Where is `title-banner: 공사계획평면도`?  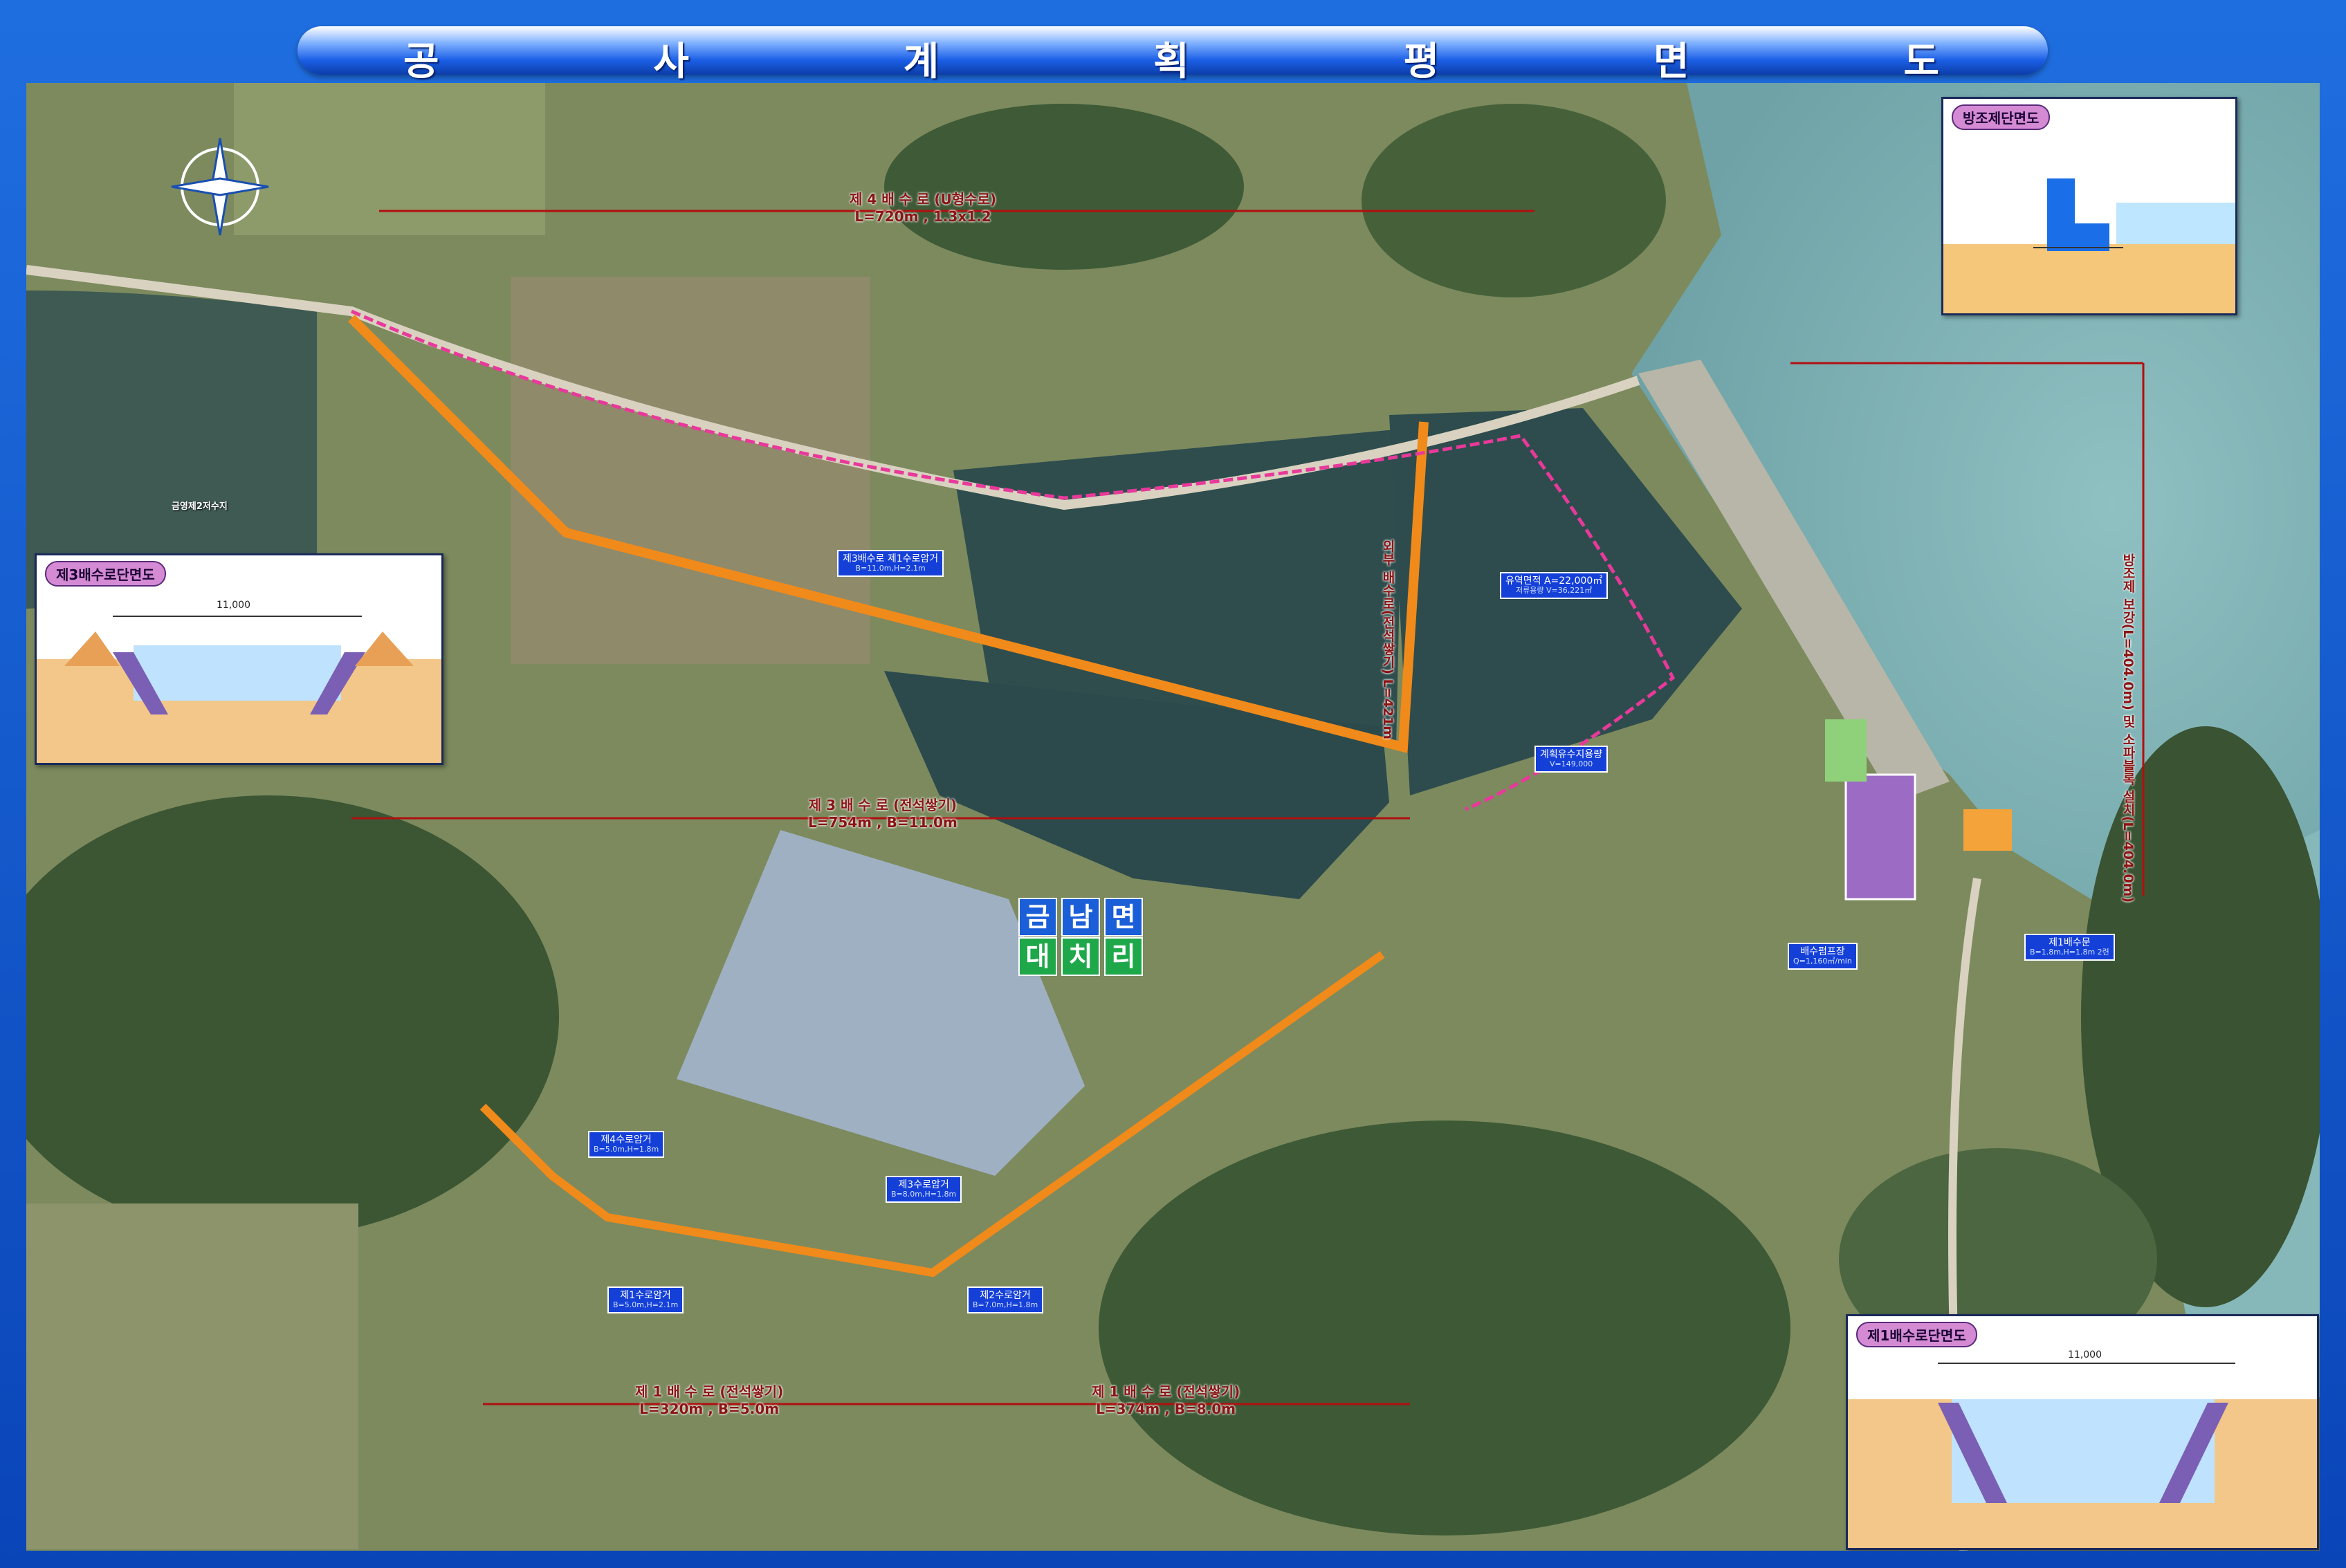
title-banner: 공사계획평면도 is located at coordinates (1173, 55).